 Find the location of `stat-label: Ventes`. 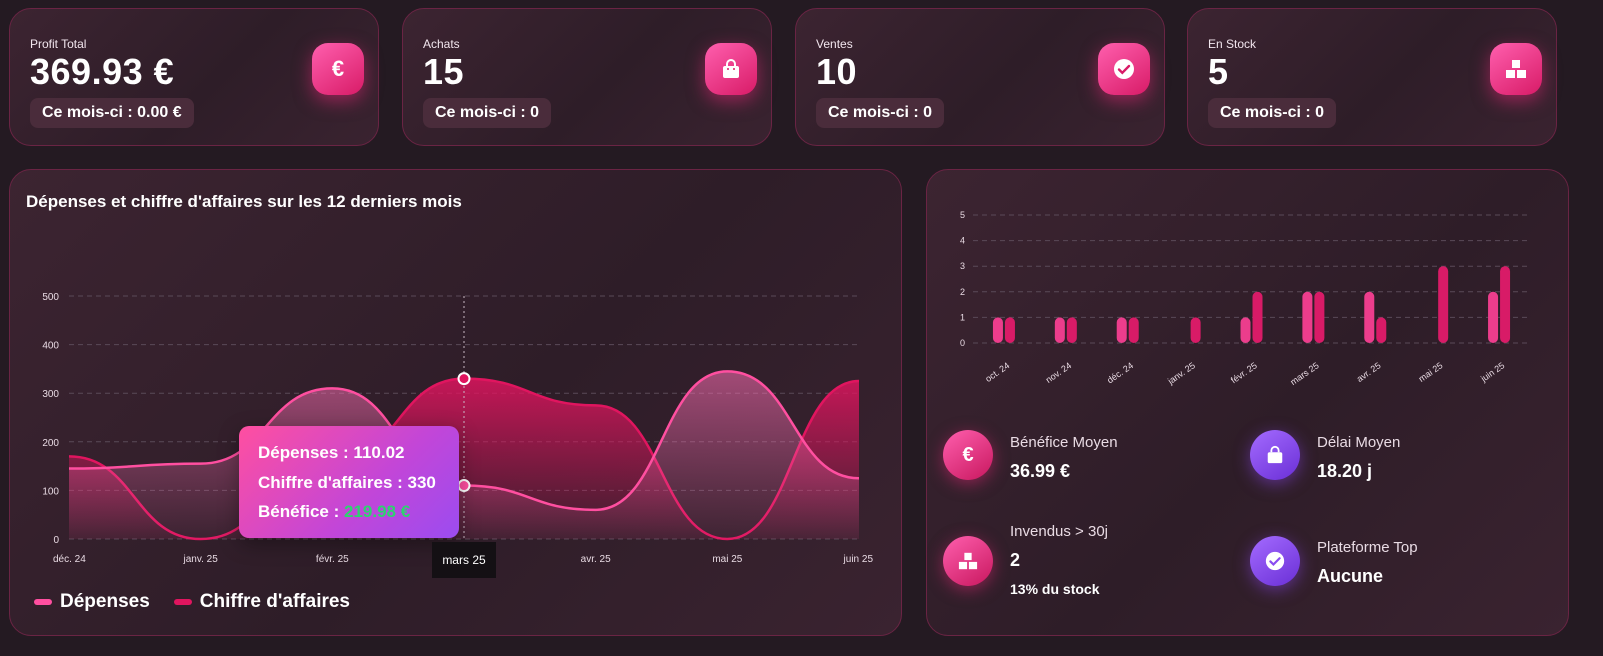

stat-label: Ventes is located at coordinates (834, 44).